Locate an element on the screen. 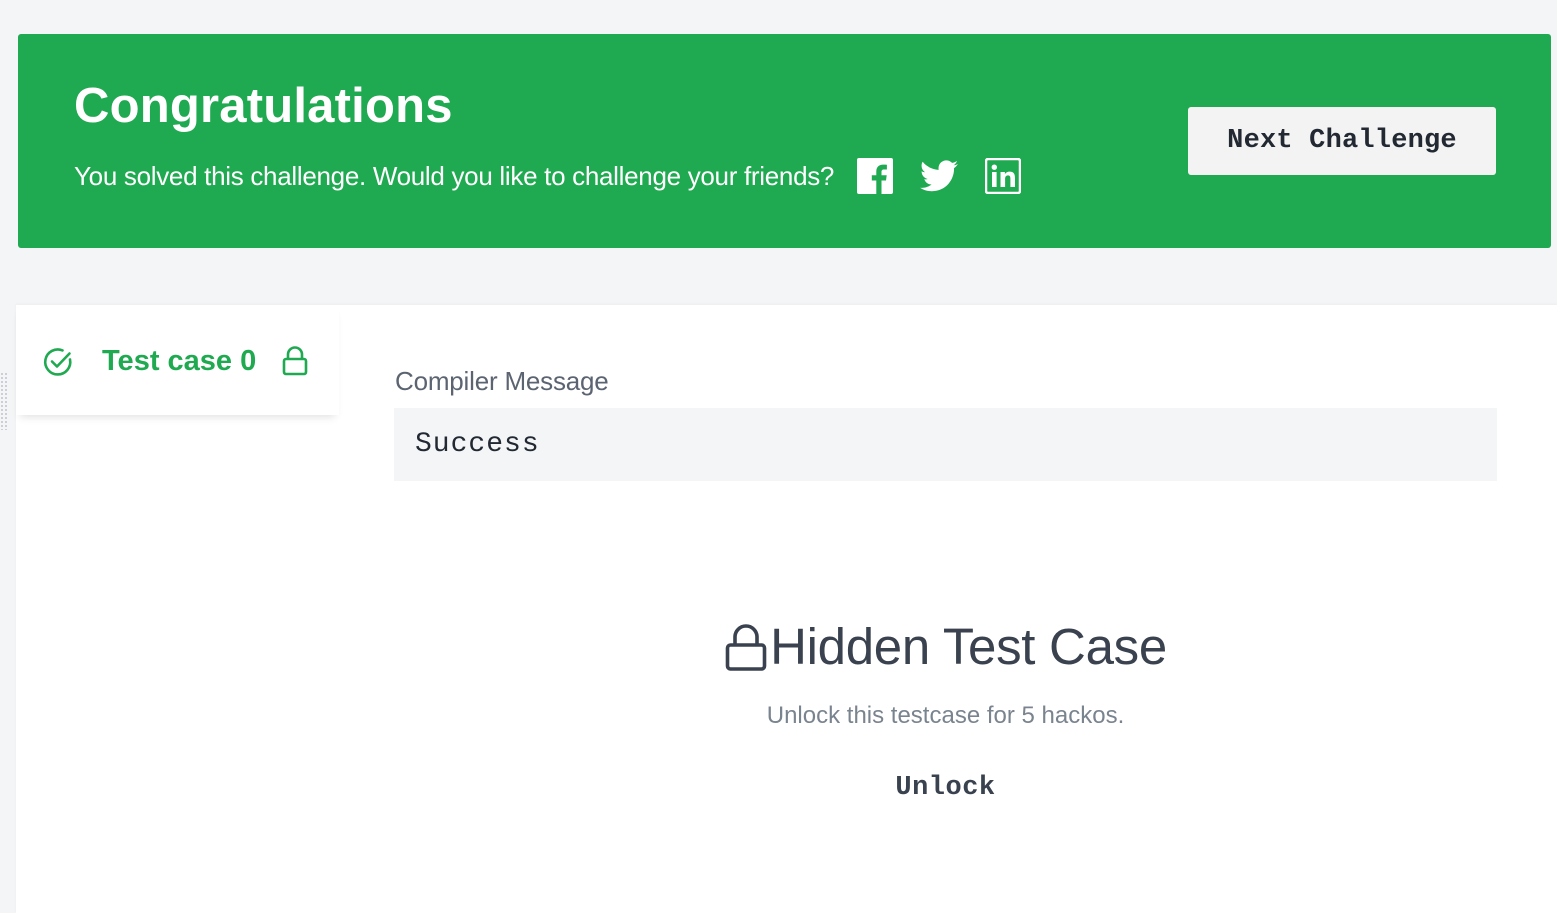 Image resolution: width=1557 pixels, height=913 pixels. hidden-test-case-heading: Hidden Test Case is located at coordinates (945, 647).